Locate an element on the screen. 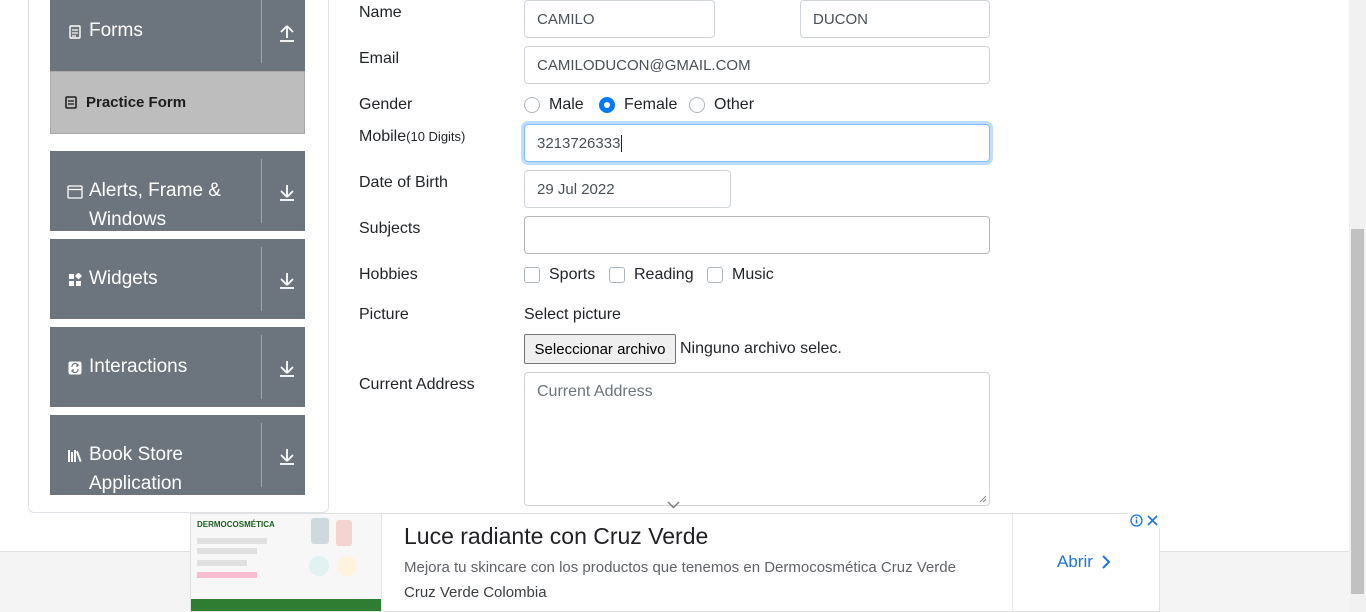  gender-radio-female: Female is located at coordinates (638, 105).